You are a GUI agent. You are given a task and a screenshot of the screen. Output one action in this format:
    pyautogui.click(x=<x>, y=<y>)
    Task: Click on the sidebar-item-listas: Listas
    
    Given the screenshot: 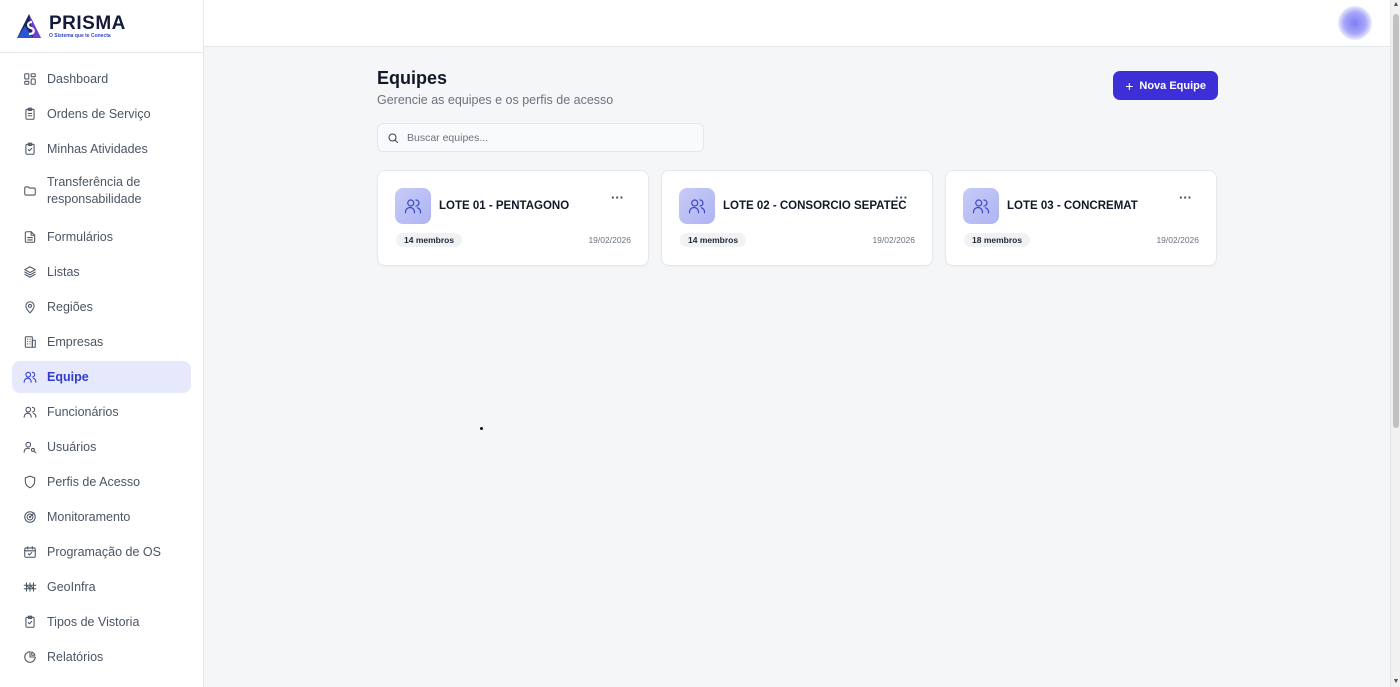 What is the action you would take?
    pyautogui.click(x=101, y=272)
    